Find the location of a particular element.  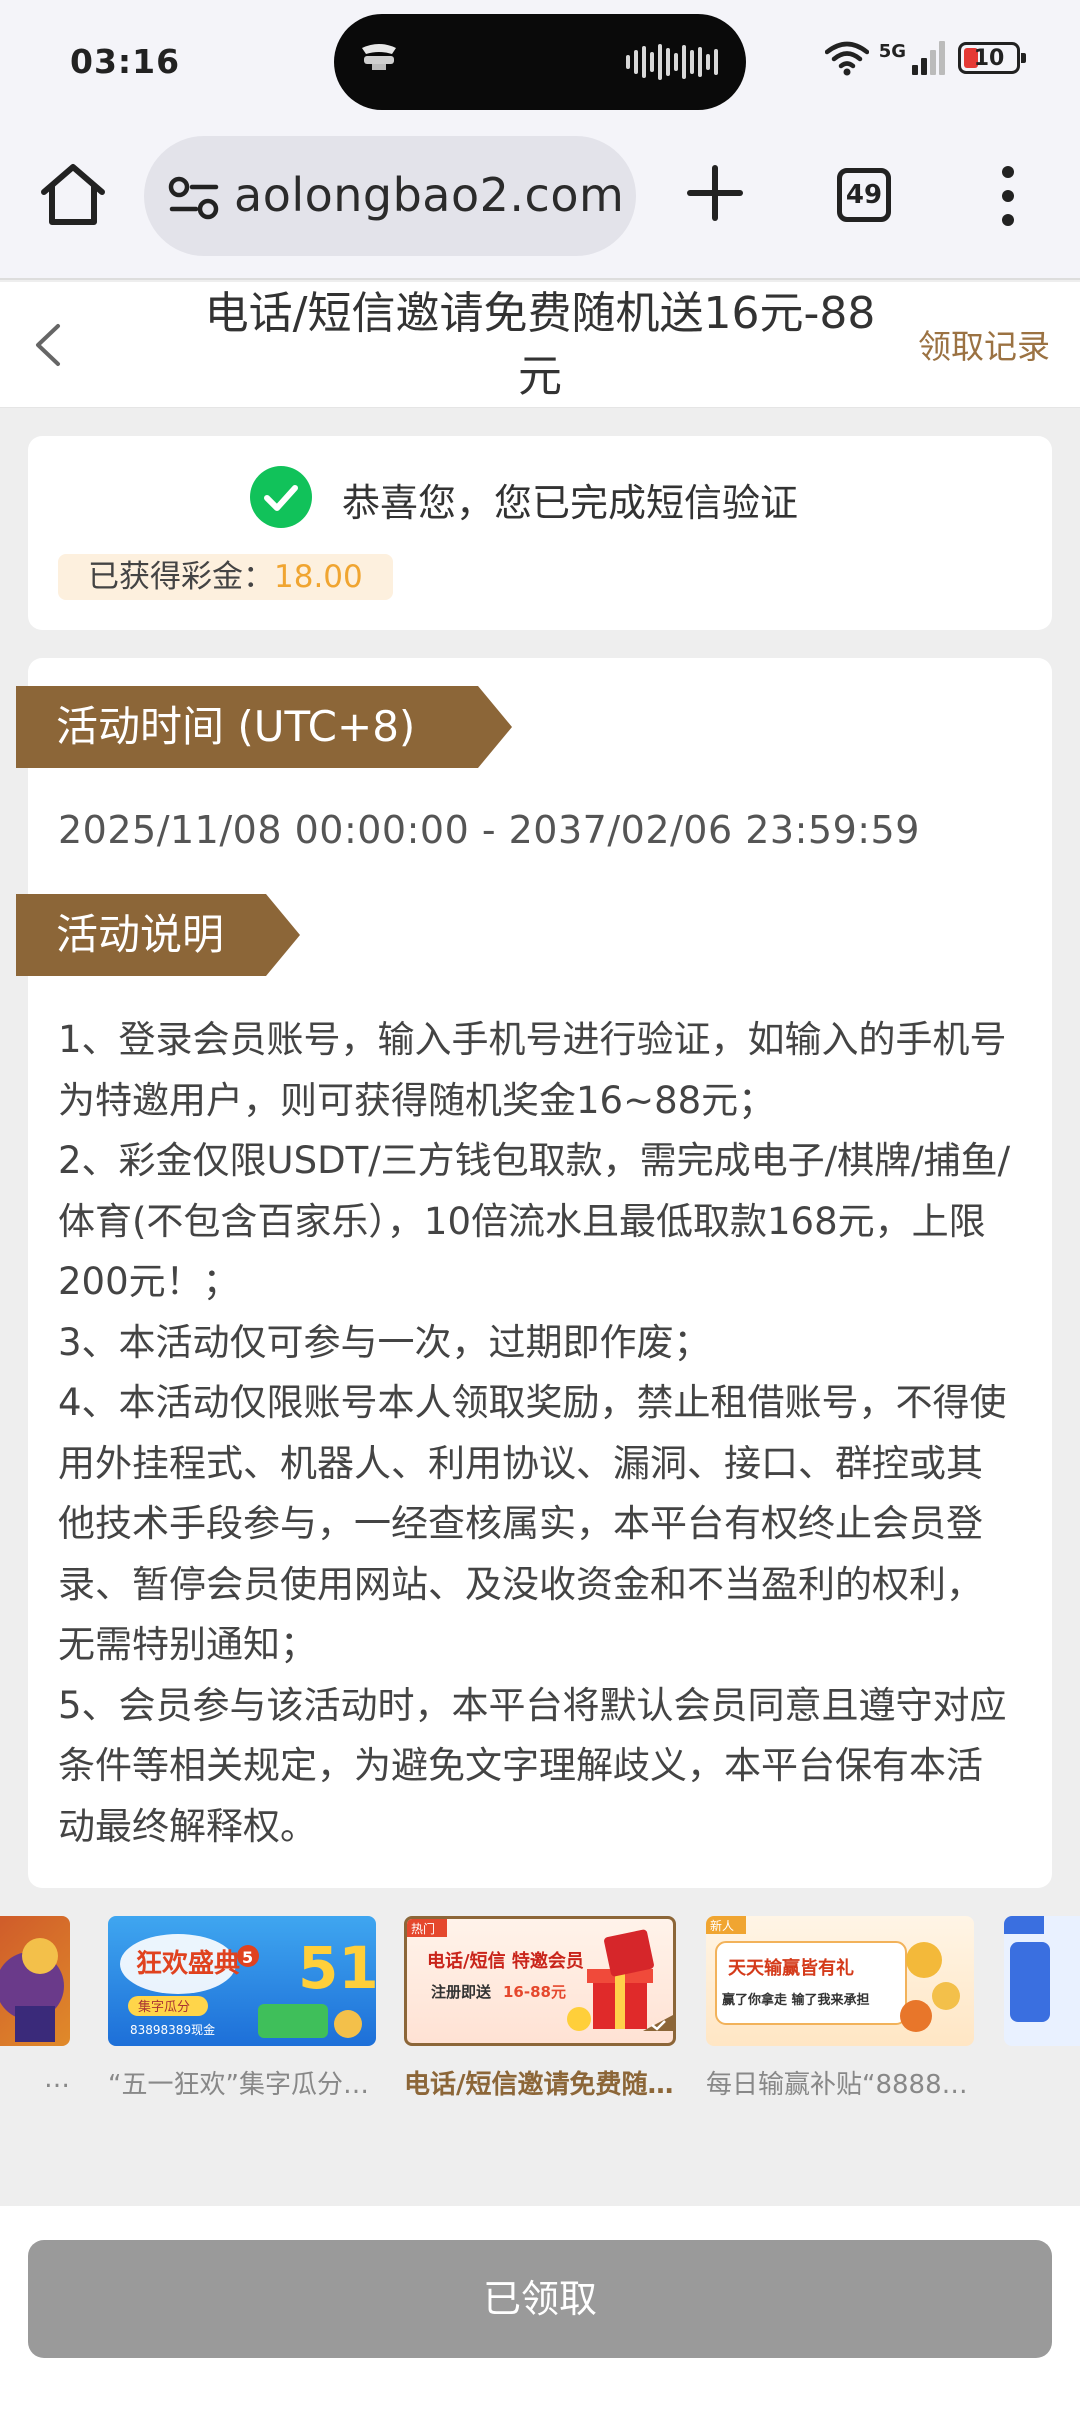

svg-text: 5 is located at coordinates (247, 1957).